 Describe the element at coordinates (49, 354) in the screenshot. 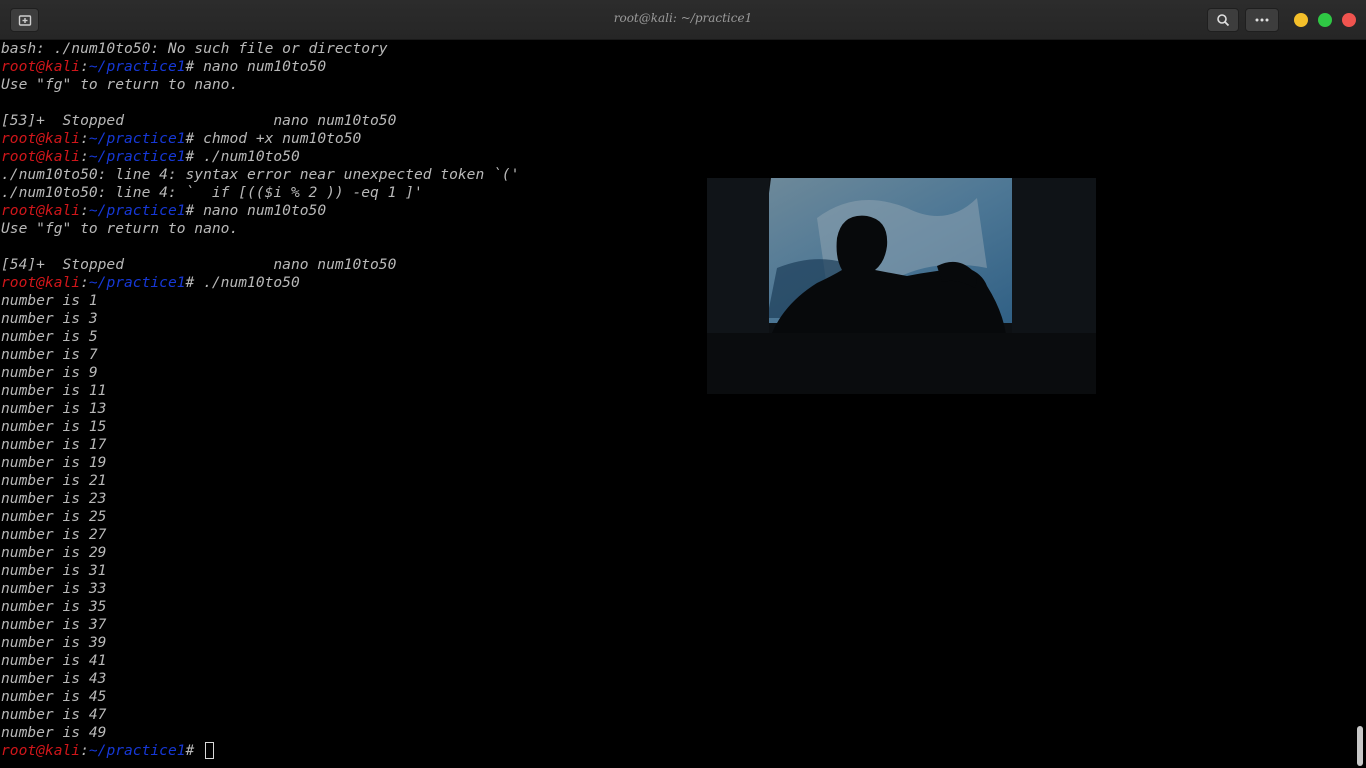

I see `terminal-output-line: number is 7` at that location.